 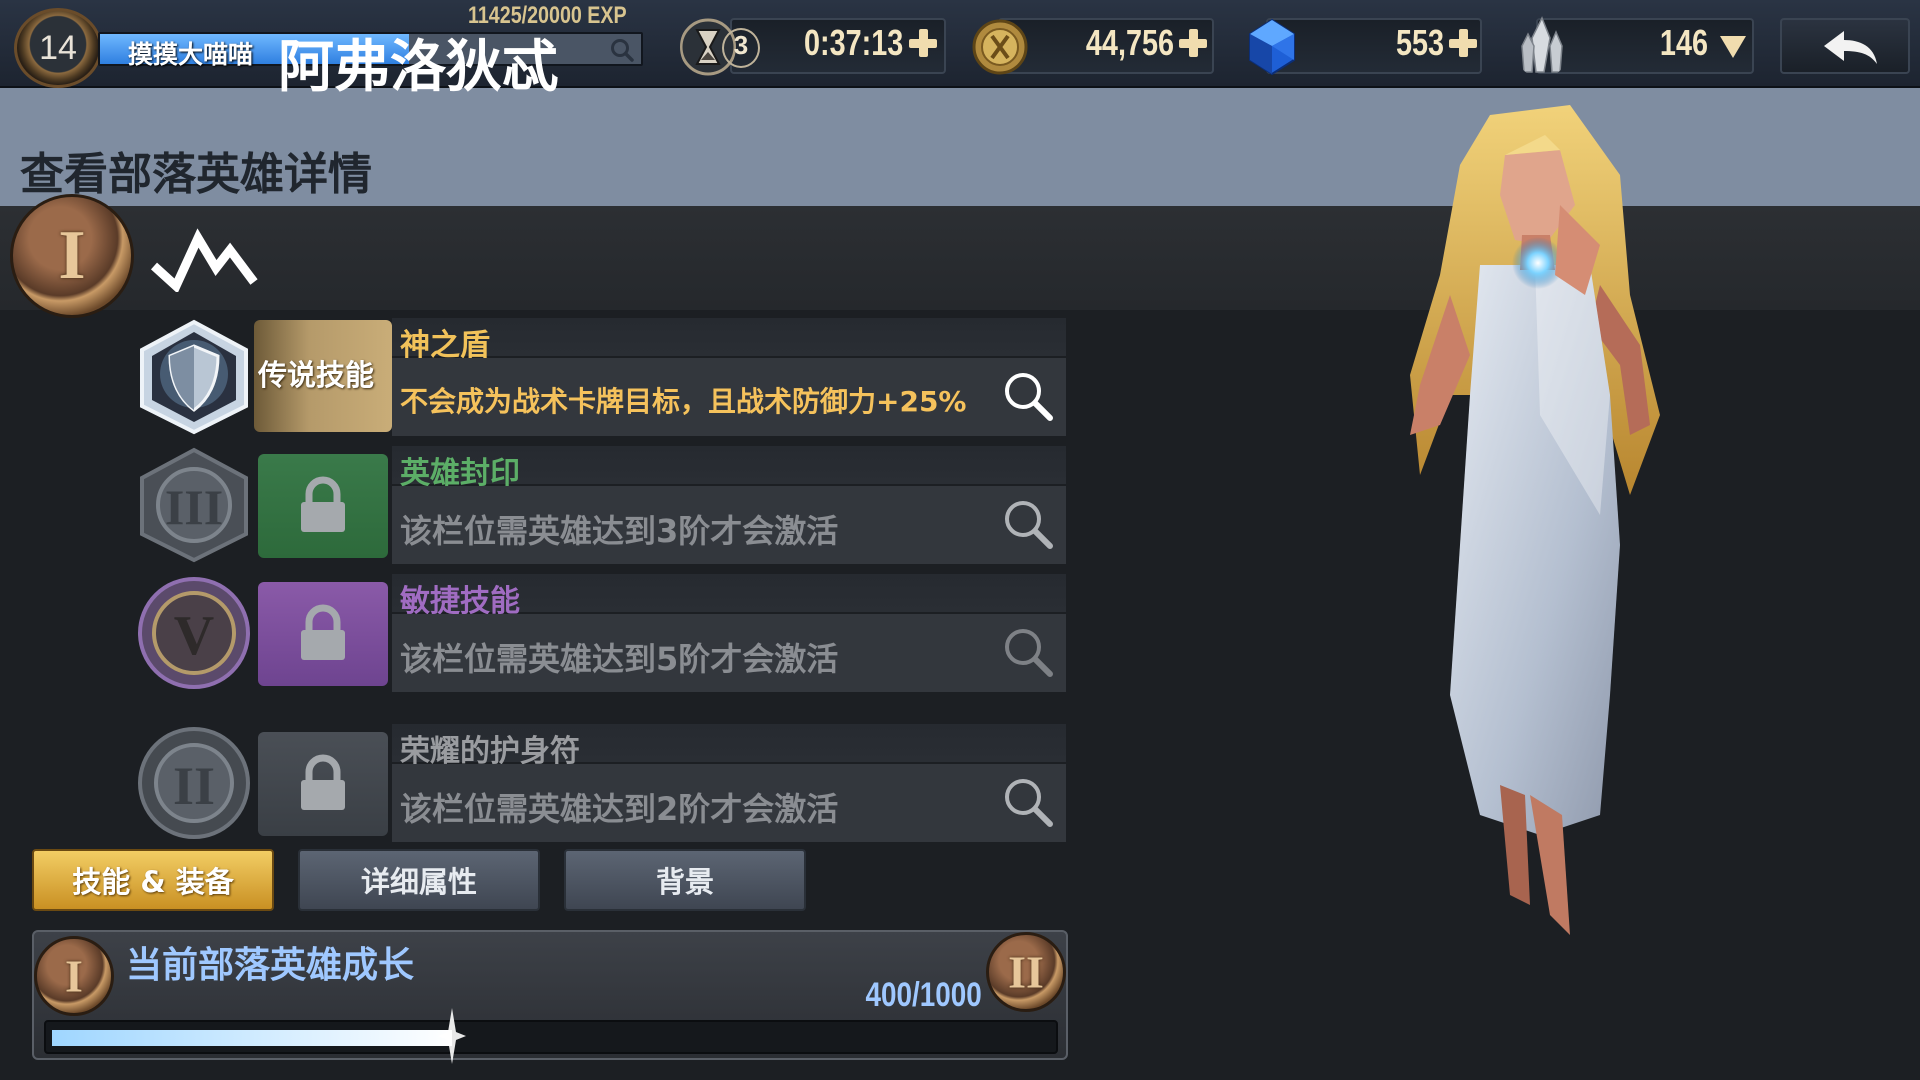 I want to click on skill-slot-legendary: 传说技能 神之盾 不会成为战术卡牌目标，且战术防御力+25%, so click(x=600, y=377).